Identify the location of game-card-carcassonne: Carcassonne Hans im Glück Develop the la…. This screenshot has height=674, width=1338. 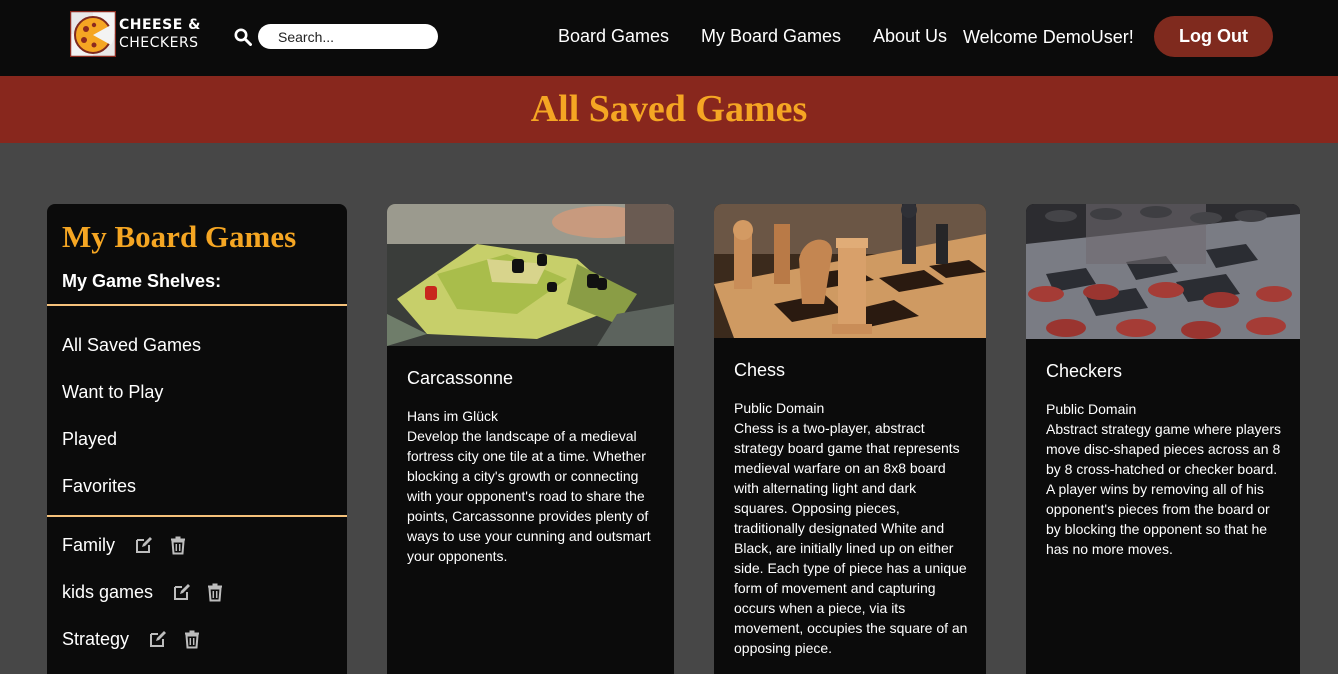
(530, 439).